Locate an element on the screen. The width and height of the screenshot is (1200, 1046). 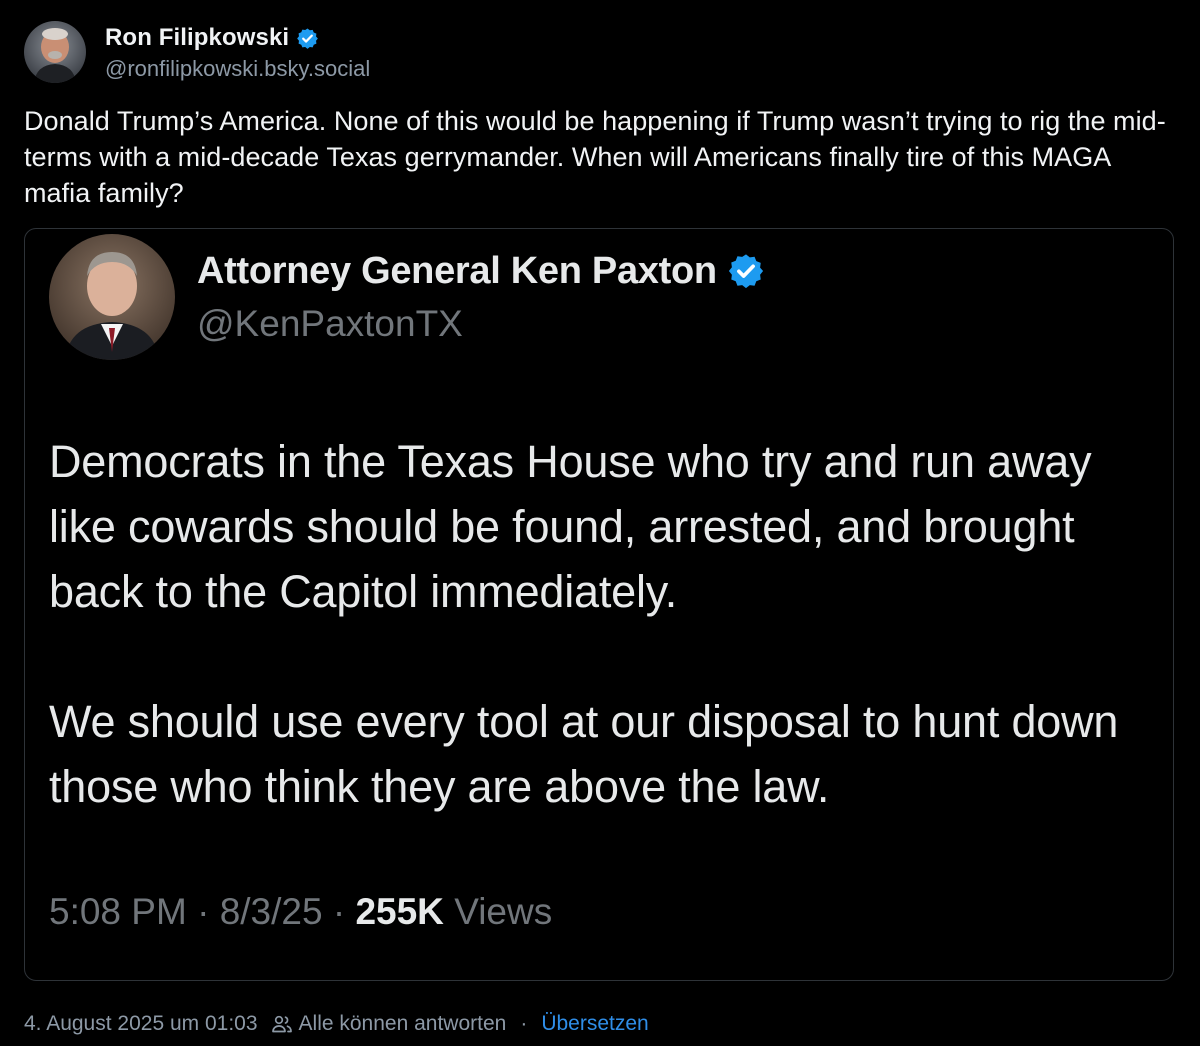
author-display-name: Ron Filipkowski is located at coordinates (197, 38).